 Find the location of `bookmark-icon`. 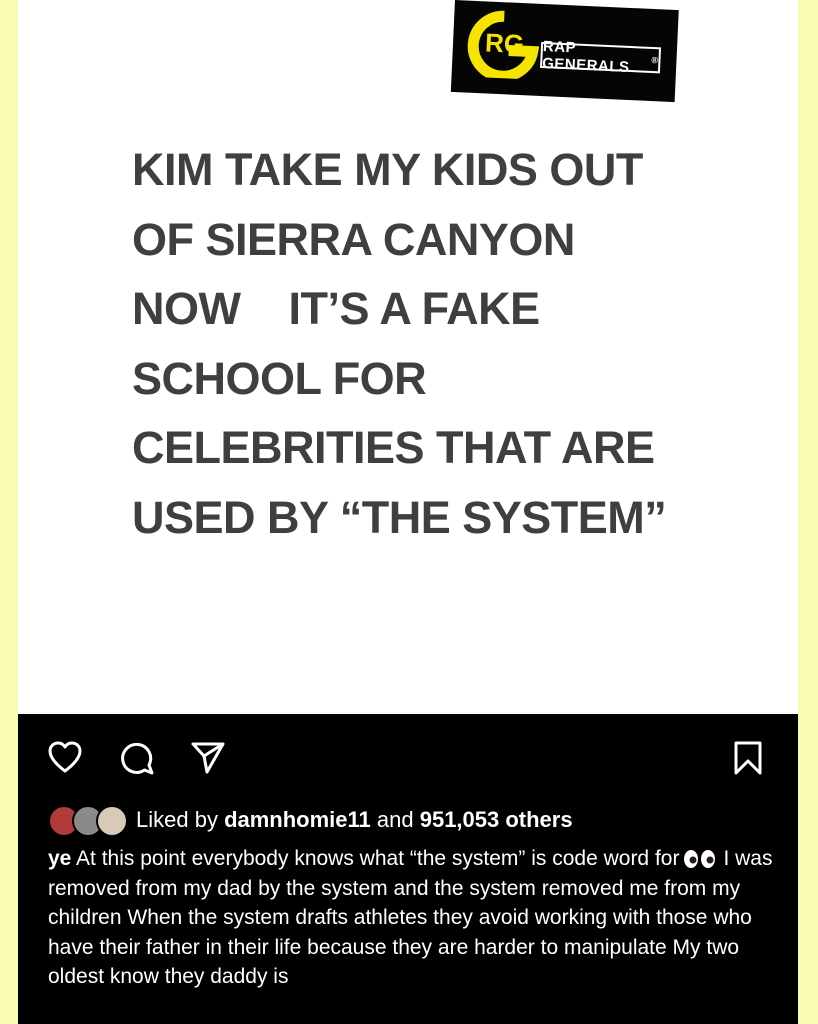

bookmark-icon is located at coordinates (748, 758).